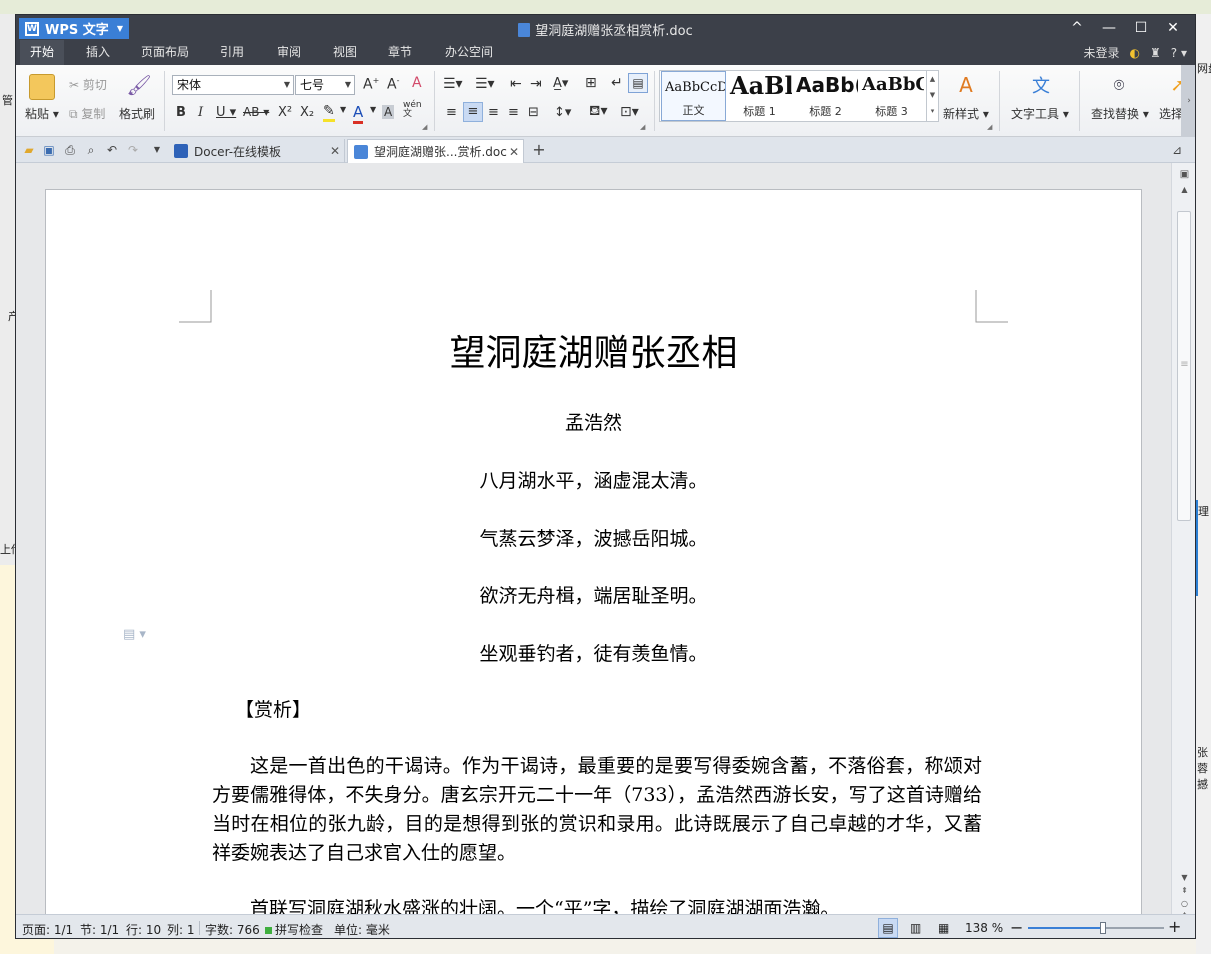 Image resolution: width=1211 pixels, height=954 pixels. I want to click on style-normal: AaBbCcDd 正文, so click(693, 96).